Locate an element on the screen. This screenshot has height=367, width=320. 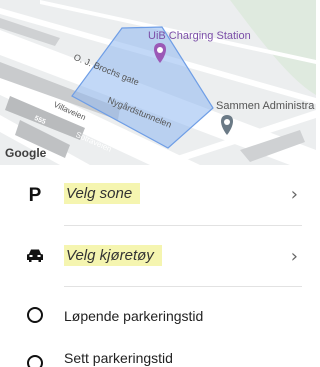
select-vehicle-label: Velg kjøretøy is located at coordinates (113, 255).